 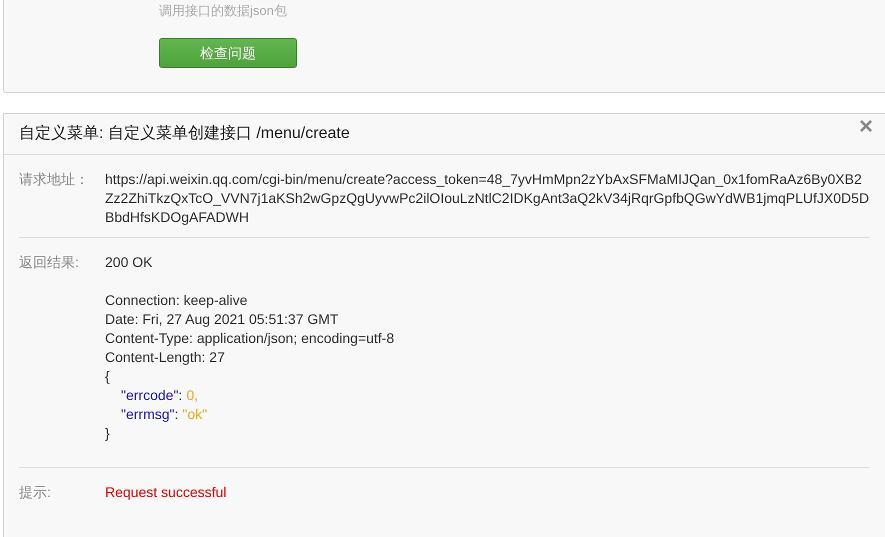 What do you see at coordinates (165, 357) in the screenshot?
I see `header-line: Content-Length: 27` at bounding box center [165, 357].